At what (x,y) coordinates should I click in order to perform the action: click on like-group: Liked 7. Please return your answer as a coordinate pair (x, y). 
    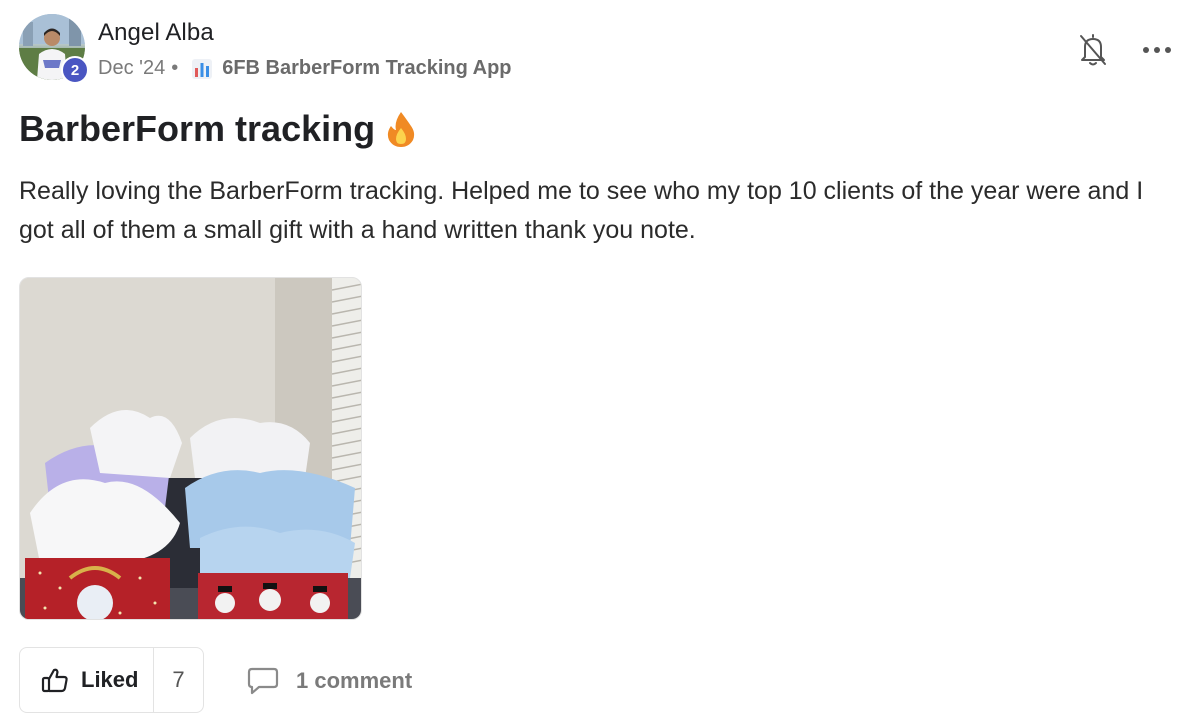
    Looking at the image, I should click on (111, 680).